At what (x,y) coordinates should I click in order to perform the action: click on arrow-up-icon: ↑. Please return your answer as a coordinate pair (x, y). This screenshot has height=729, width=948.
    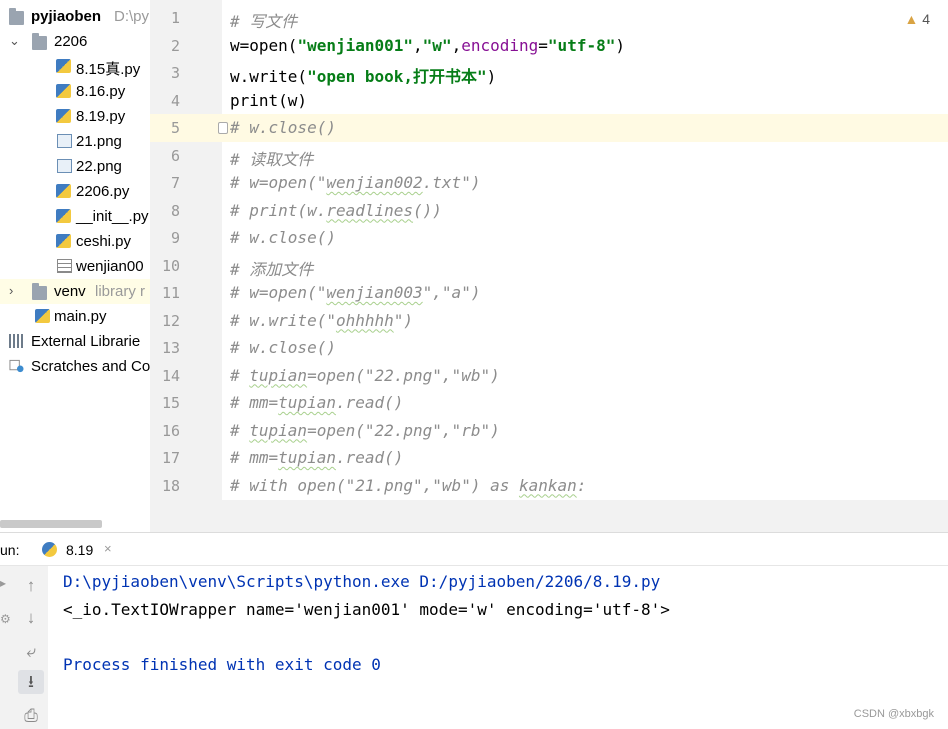
    Looking at the image, I should click on (31, 586).